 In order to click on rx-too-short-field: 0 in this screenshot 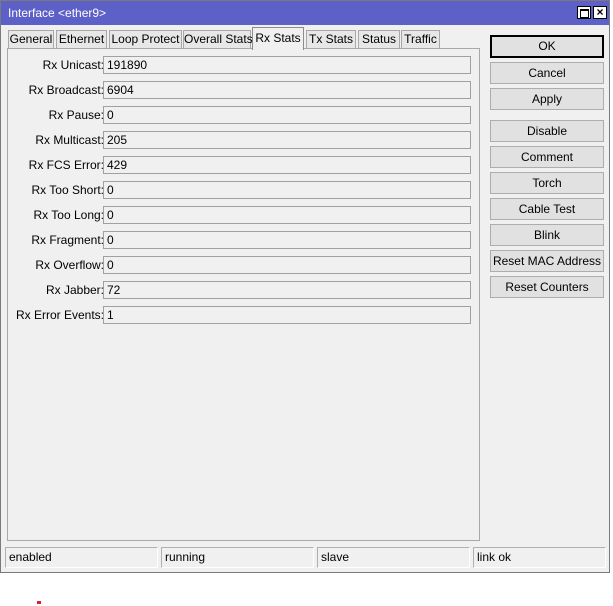, I will do `click(287, 190)`.